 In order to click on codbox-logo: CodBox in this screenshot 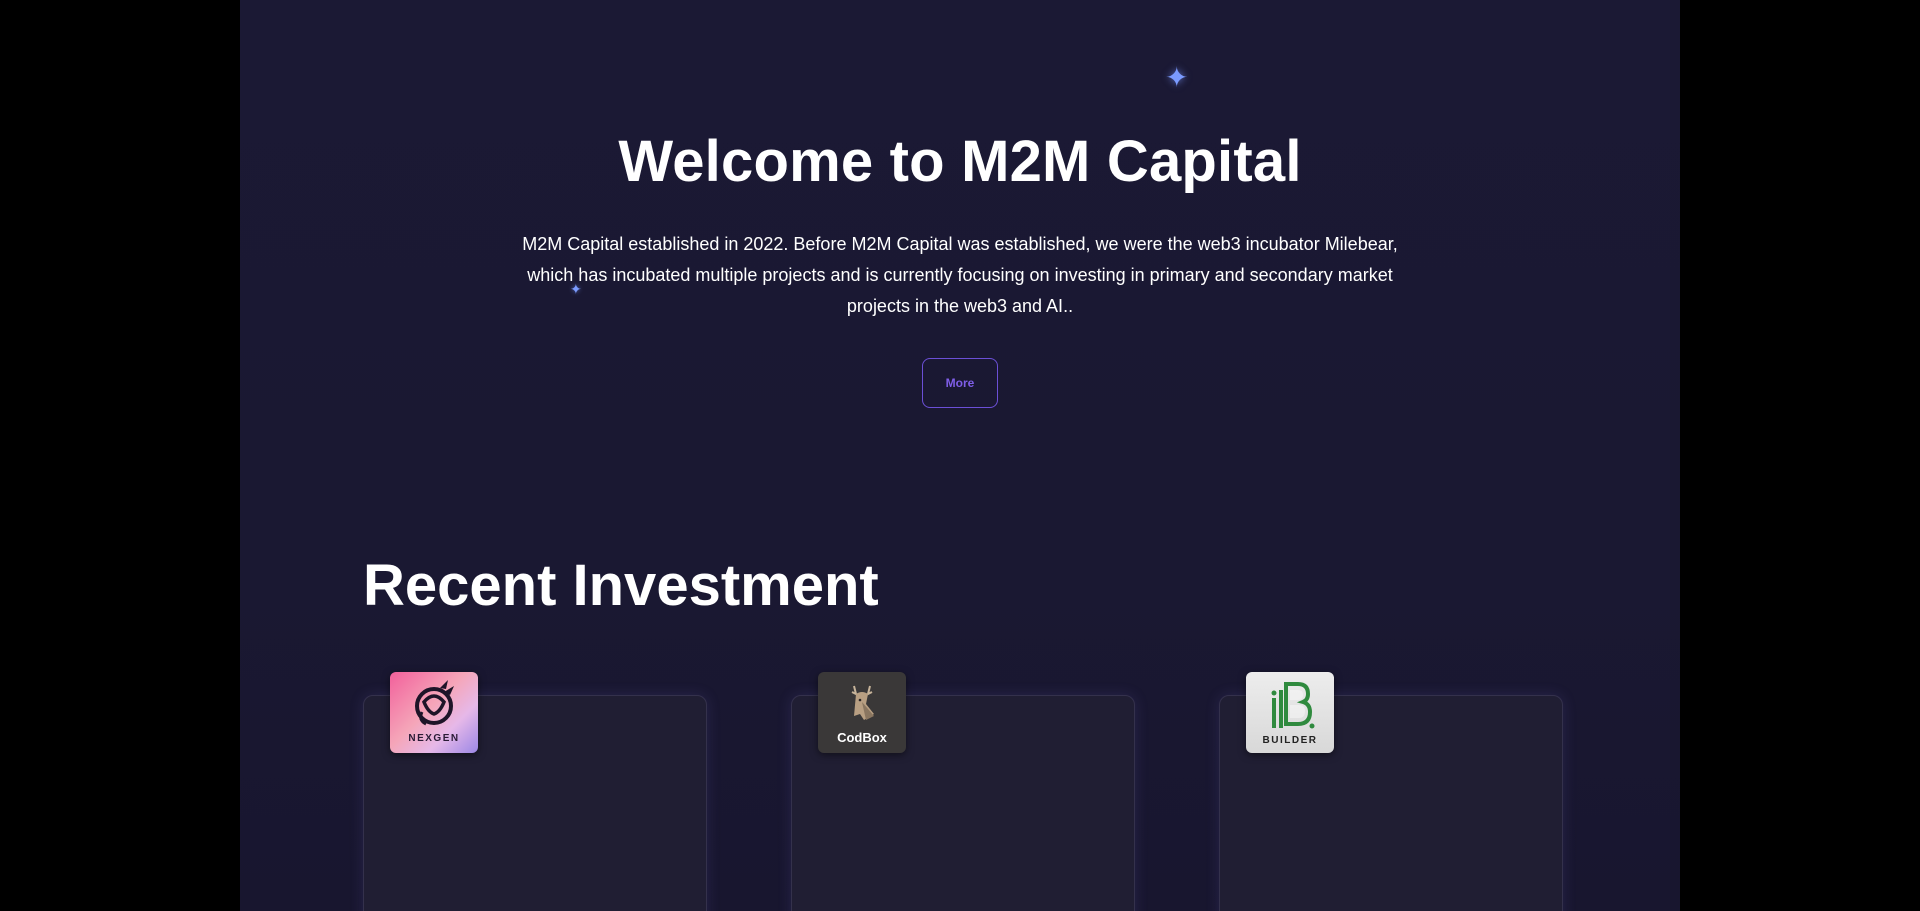, I will do `click(862, 712)`.